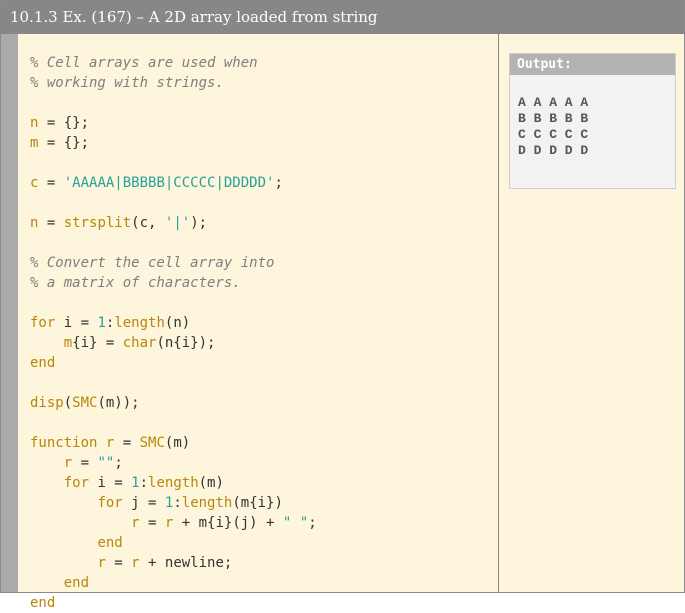  I want to click on code-token-plain: (m));, so click(118, 403).